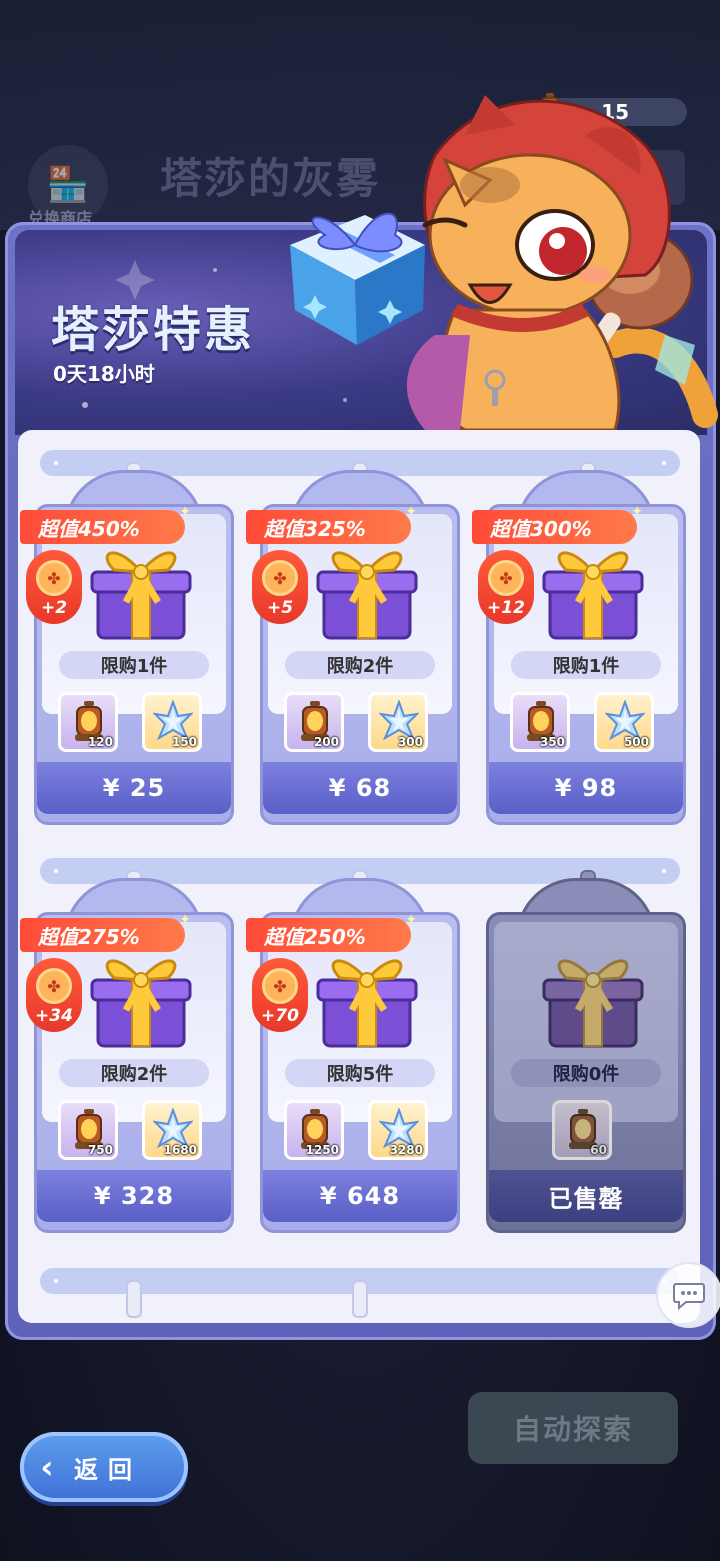  I want to click on star-crystal-reward: 1680, so click(172, 1130).